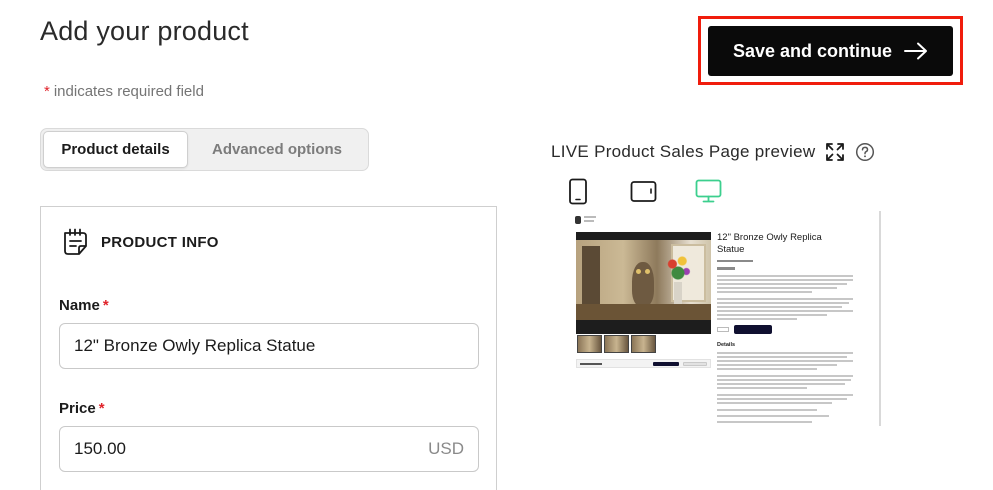 The height and width of the screenshot is (490, 993). What do you see at coordinates (578, 191) in the screenshot?
I see `mobile-icon` at bounding box center [578, 191].